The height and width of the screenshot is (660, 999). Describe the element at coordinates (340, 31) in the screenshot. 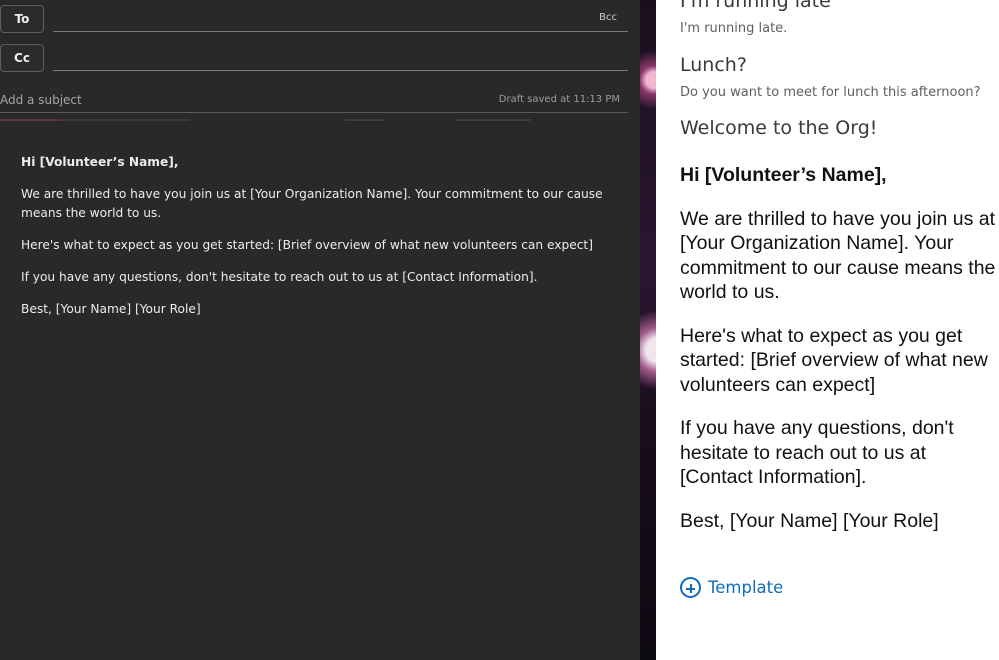

I see `to-field-underline` at that location.